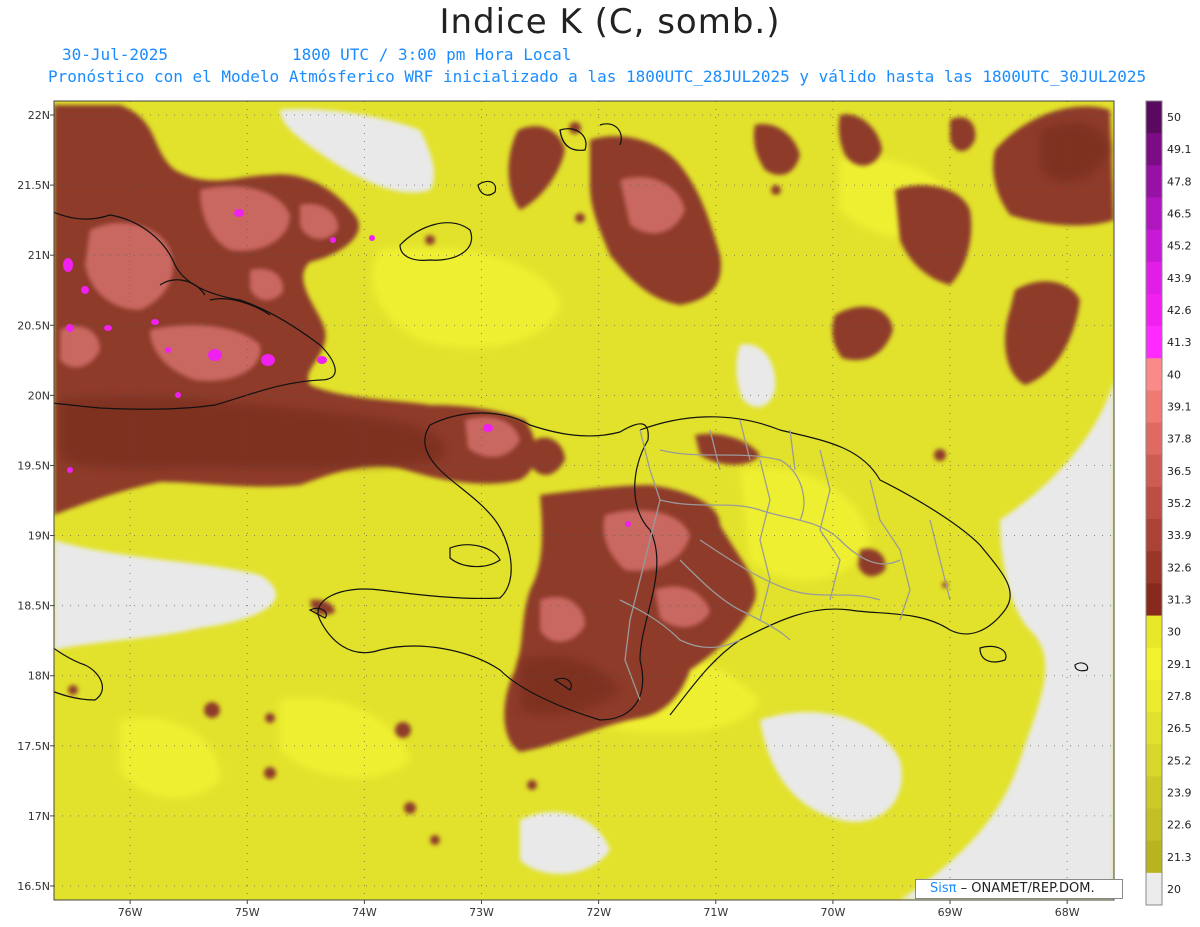 This screenshot has height=927, width=1200. Describe the element at coordinates (715, 912) in the screenshot. I see `lon-tick-label: 71W` at that location.